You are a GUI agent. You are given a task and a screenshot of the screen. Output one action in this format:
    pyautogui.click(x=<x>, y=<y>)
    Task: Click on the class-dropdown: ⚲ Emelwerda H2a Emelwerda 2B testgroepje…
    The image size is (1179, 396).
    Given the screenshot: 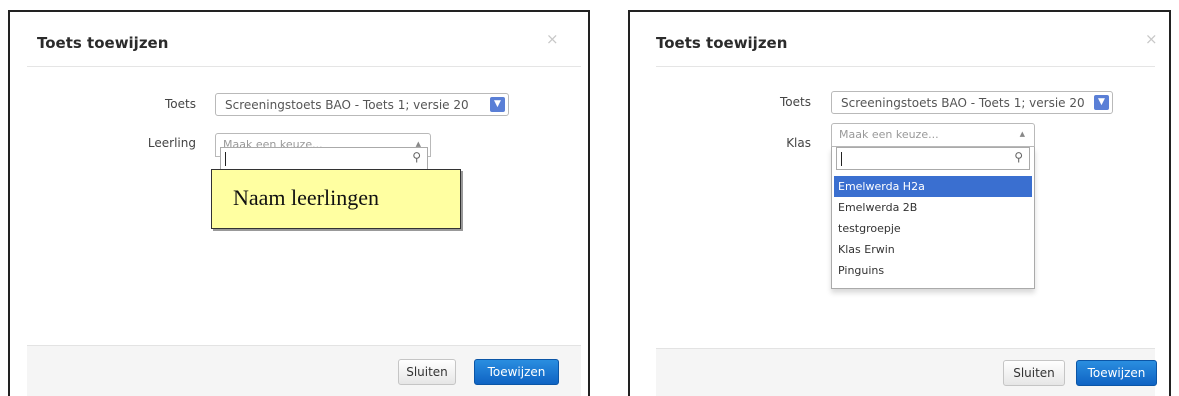 What is the action you would take?
    pyautogui.click(x=933, y=218)
    